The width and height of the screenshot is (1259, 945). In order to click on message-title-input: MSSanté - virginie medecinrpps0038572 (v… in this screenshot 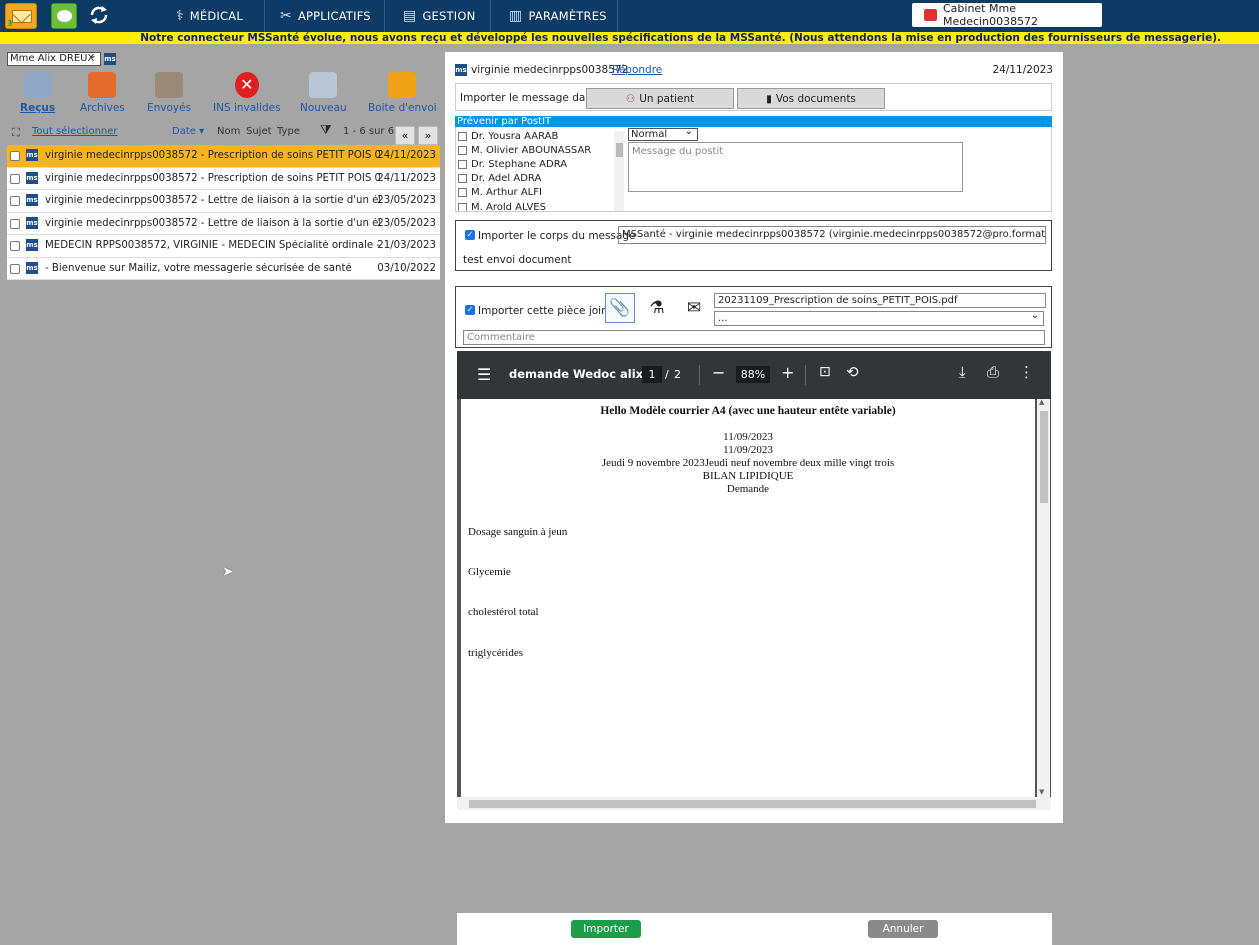, I will do `click(832, 235)`.